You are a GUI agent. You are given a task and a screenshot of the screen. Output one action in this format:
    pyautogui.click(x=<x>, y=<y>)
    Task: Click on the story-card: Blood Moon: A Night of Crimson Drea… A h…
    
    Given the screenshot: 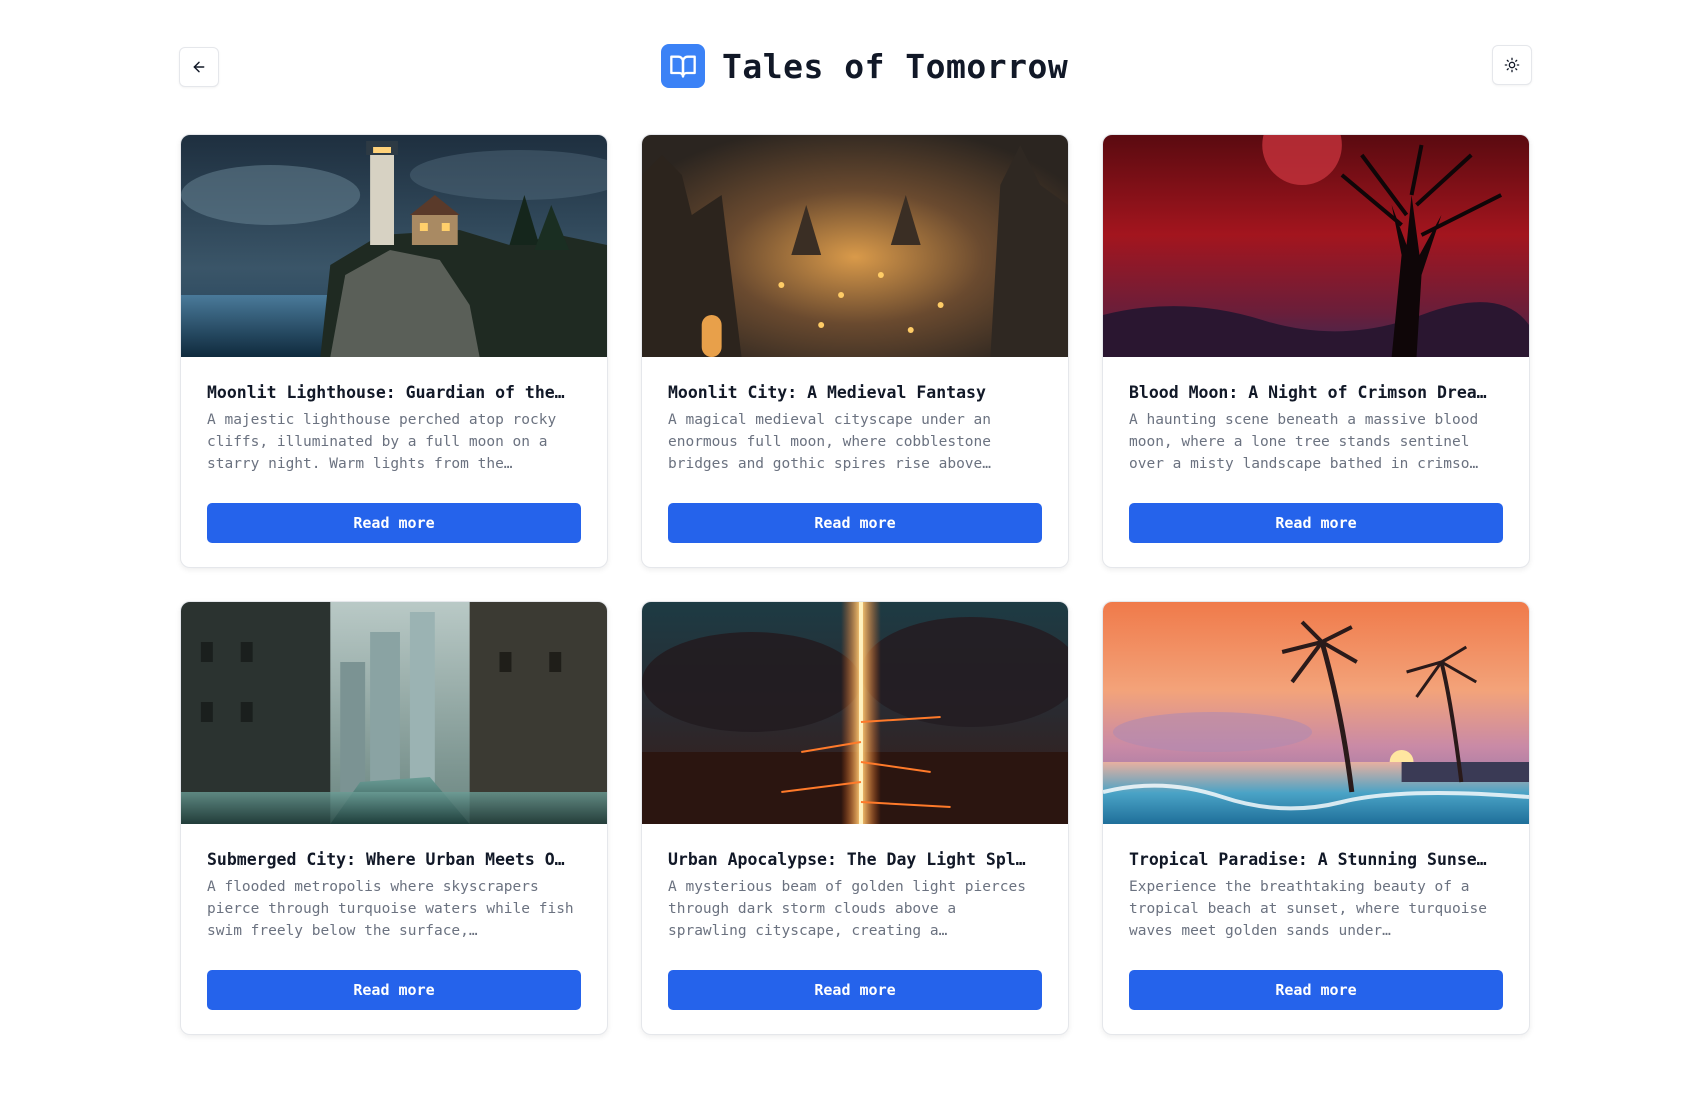 What is the action you would take?
    pyautogui.click(x=1316, y=351)
    